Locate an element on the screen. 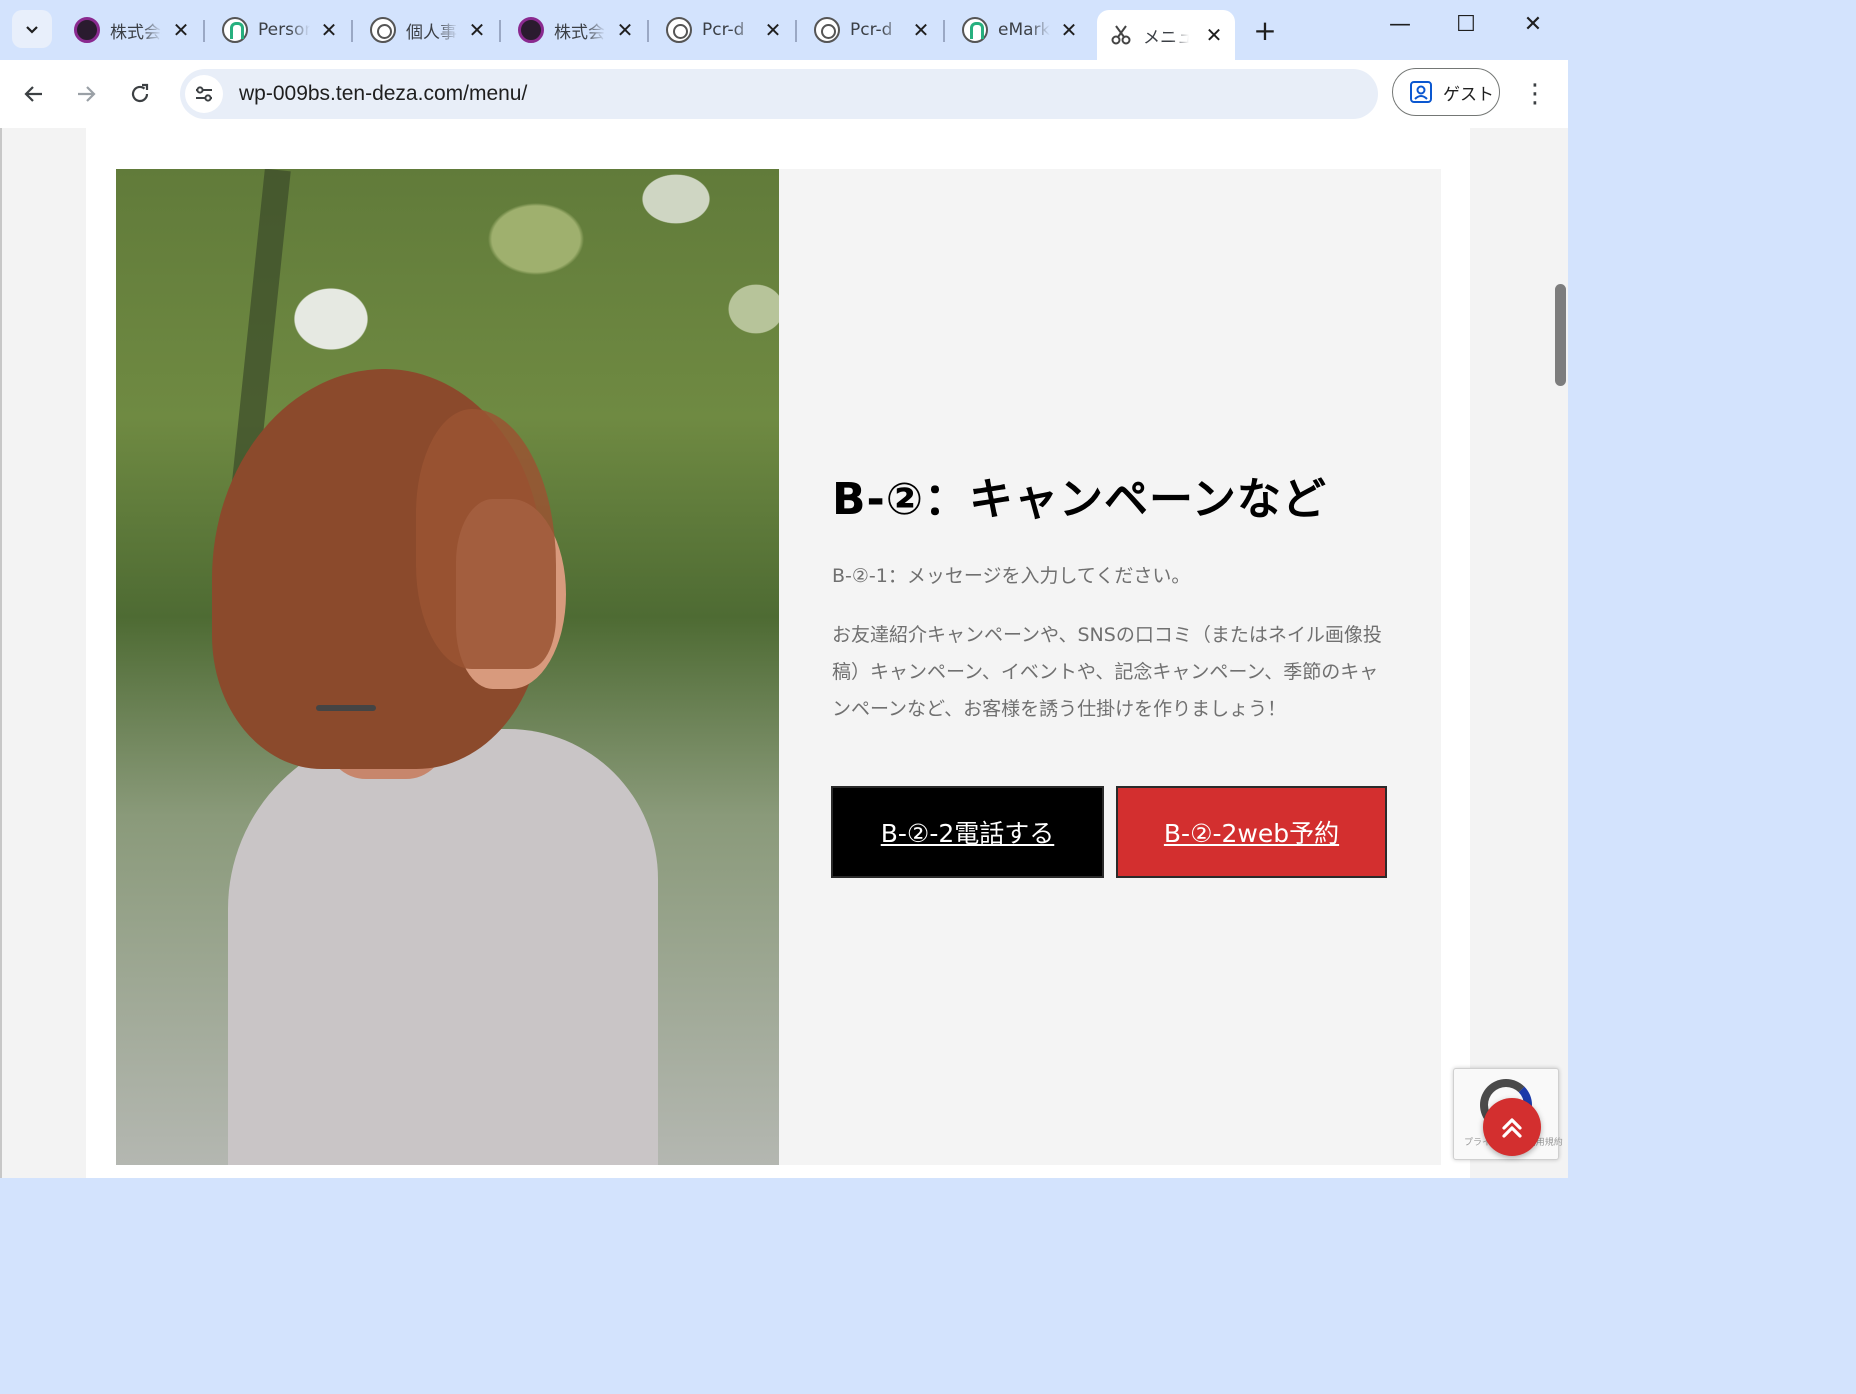 This screenshot has width=1856, height=1394. url-text: wp-009bs.ten-deza.com/menu/ is located at coordinates (383, 94).